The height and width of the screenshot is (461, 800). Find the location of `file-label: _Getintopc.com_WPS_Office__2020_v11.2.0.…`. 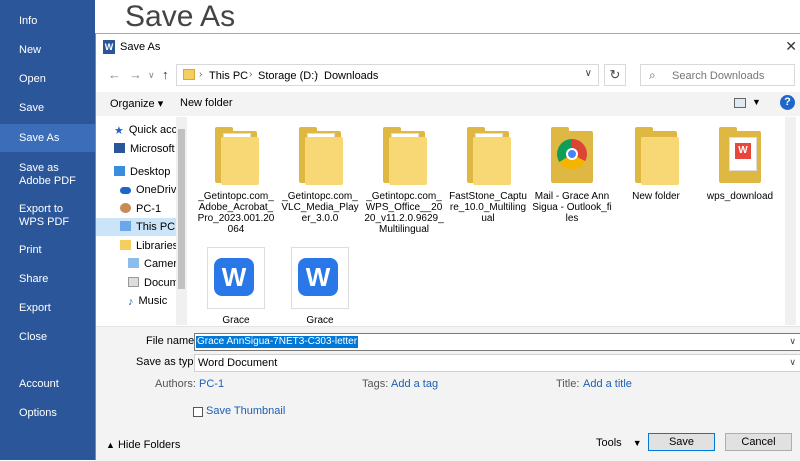

file-label: _Getintopc.com_WPS_Office__2020_v11.2.0.… is located at coordinates (404, 213).